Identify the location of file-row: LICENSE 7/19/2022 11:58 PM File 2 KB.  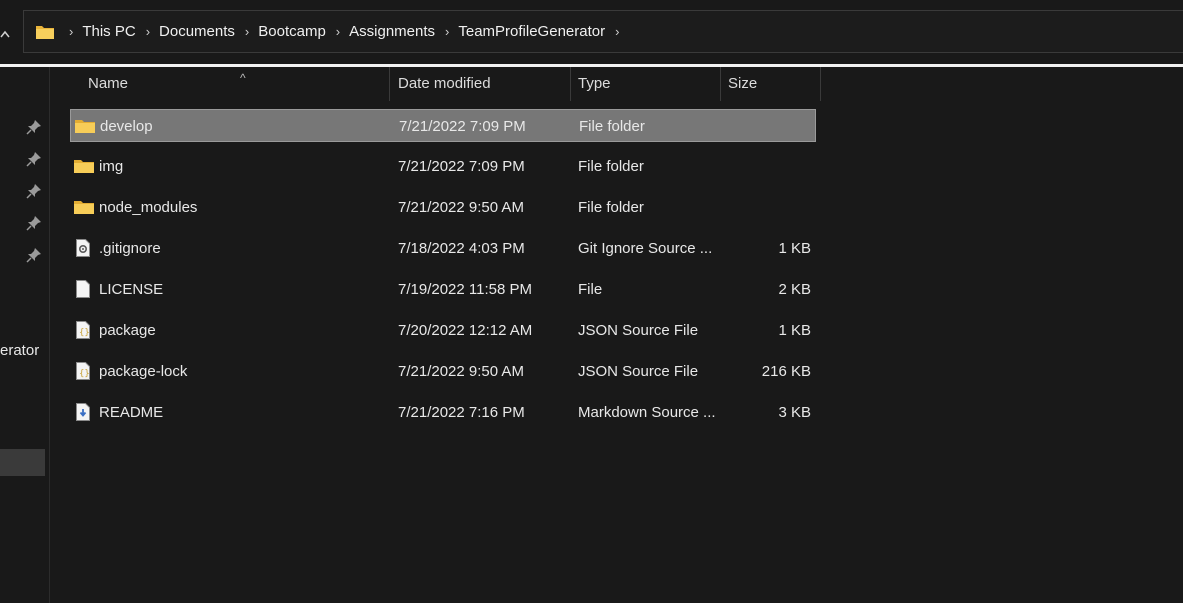
(443, 289).